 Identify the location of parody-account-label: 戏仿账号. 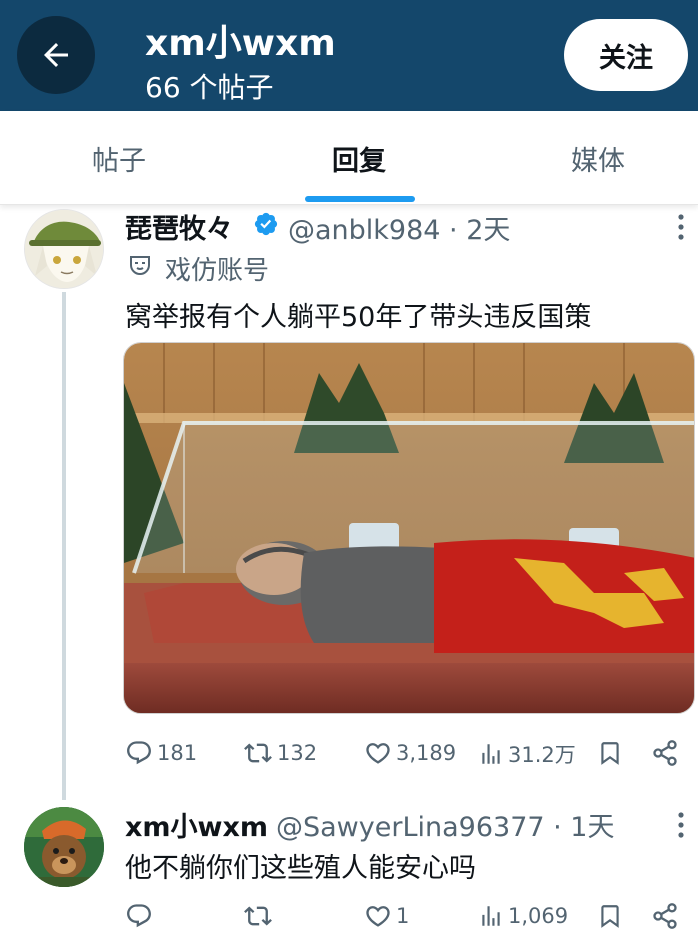
(217, 271).